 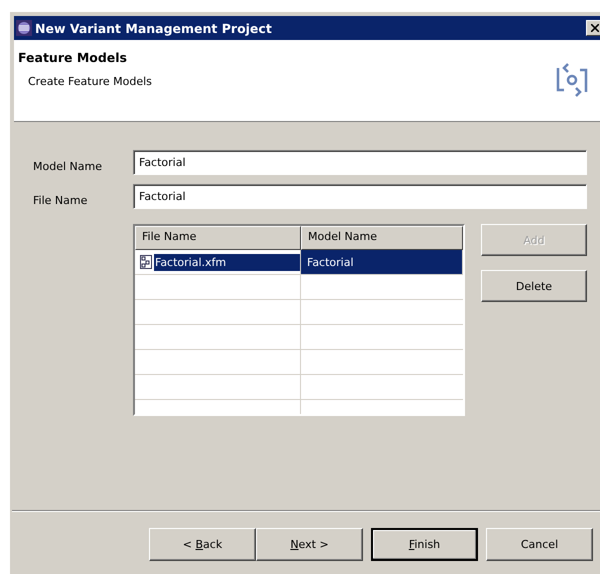 What do you see at coordinates (68, 166) in the screenshot?
I see `field-label: Model Name` at bounding box center [68, 166].